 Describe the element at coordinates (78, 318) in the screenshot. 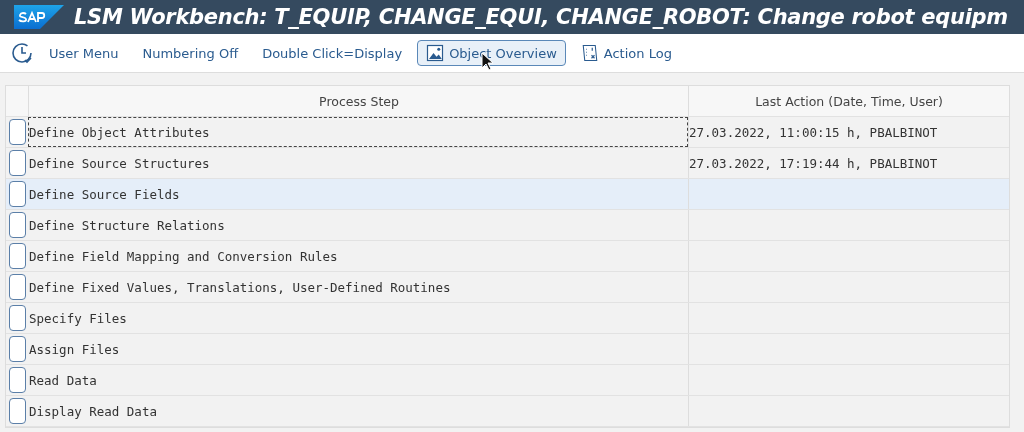

I see `table-cell: Specify Files` at that location.